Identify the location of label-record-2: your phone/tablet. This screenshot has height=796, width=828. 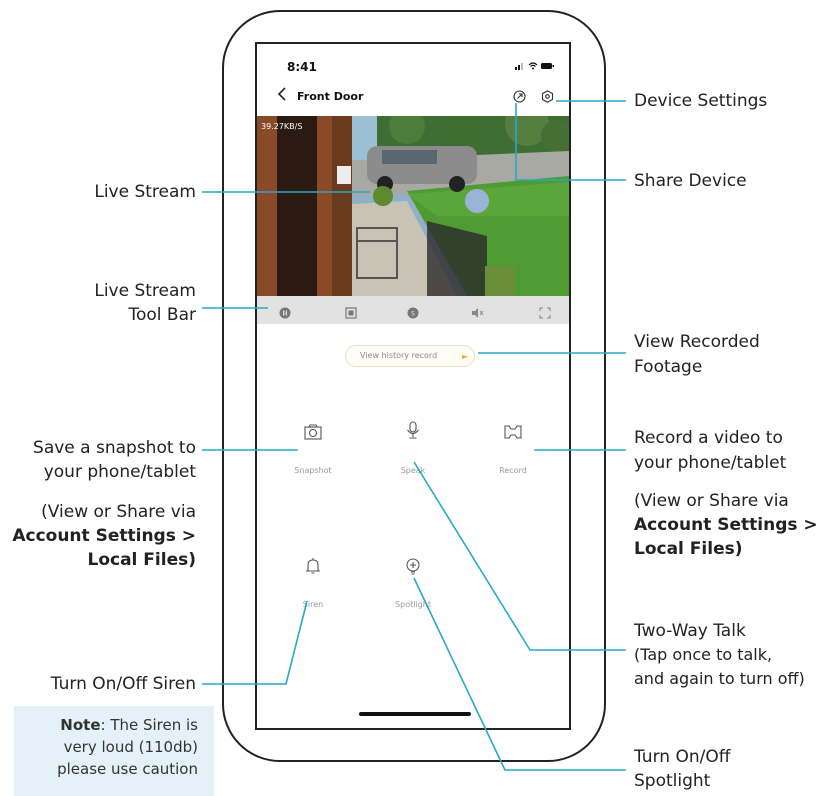
(710, 463).